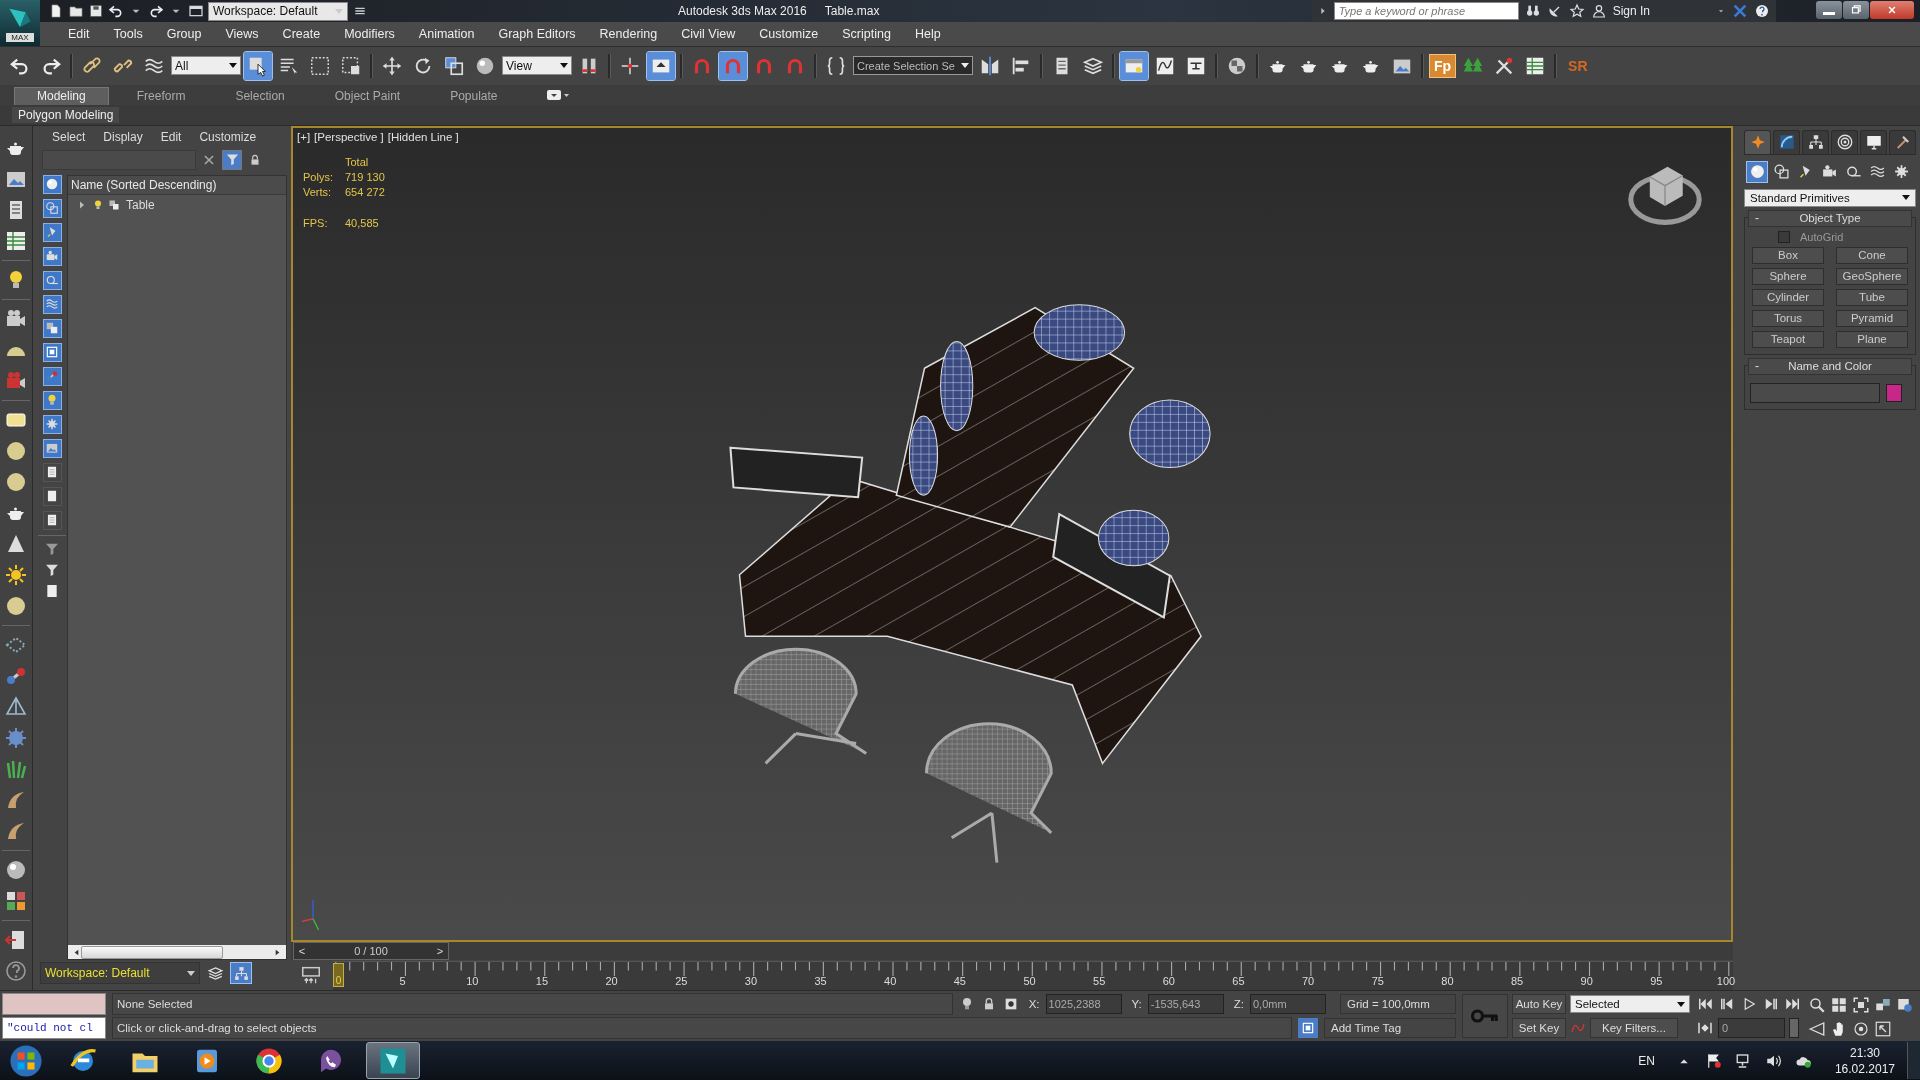 The image size is (1920, 1080). I want to click on frame-label: 85, so click(1517, 980).